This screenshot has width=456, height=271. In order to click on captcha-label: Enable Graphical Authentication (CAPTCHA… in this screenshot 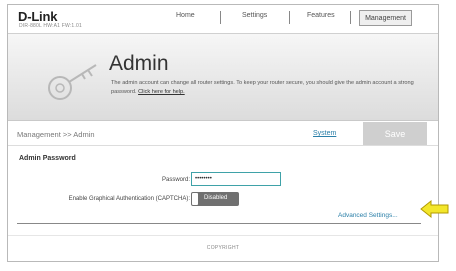, I will do `click(129, 199)`.